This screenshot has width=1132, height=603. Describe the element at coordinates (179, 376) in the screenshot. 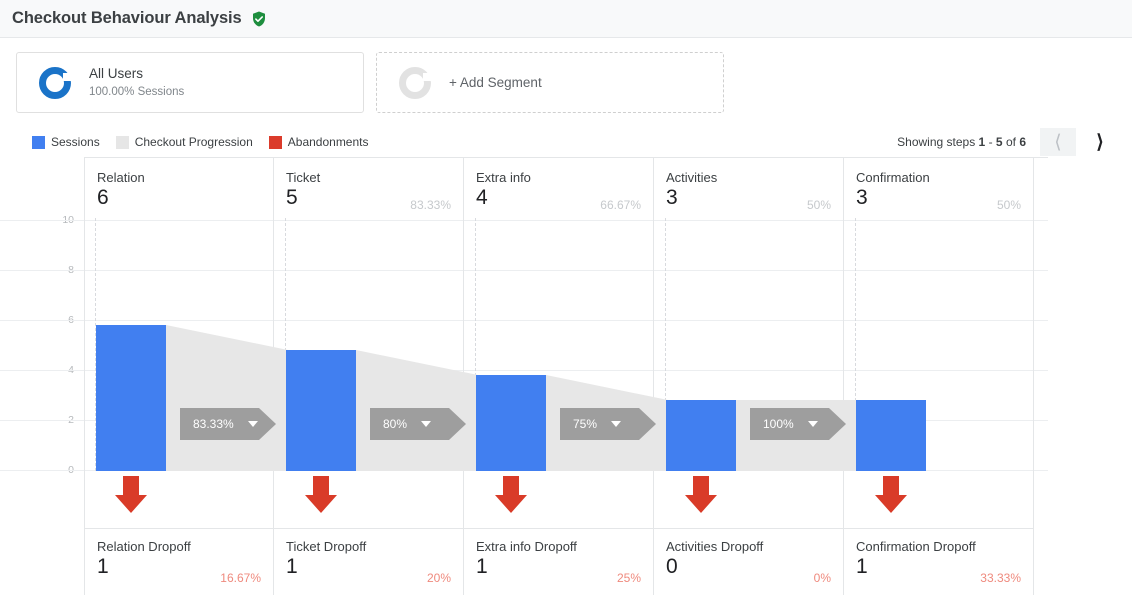

I see `funnel-column-relation: Relation 6 Relation Dropoff 1 16.67%` at that location.